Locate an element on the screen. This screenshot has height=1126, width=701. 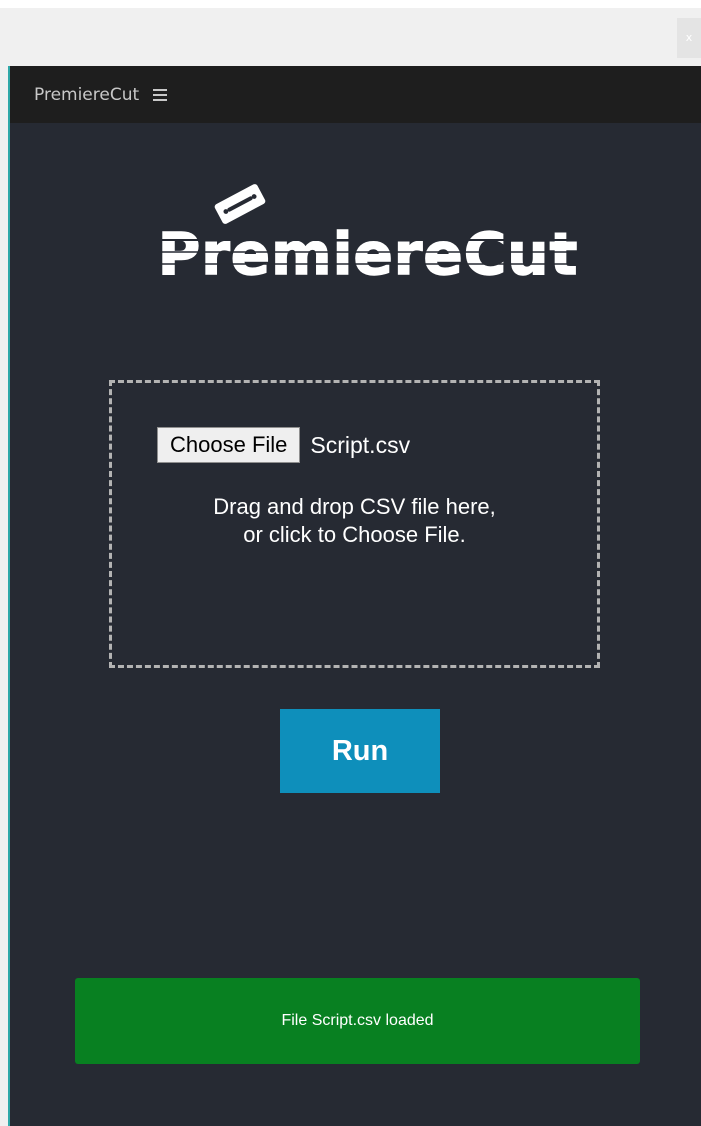
window-titlebar: x is located at coordinates (350, 33).